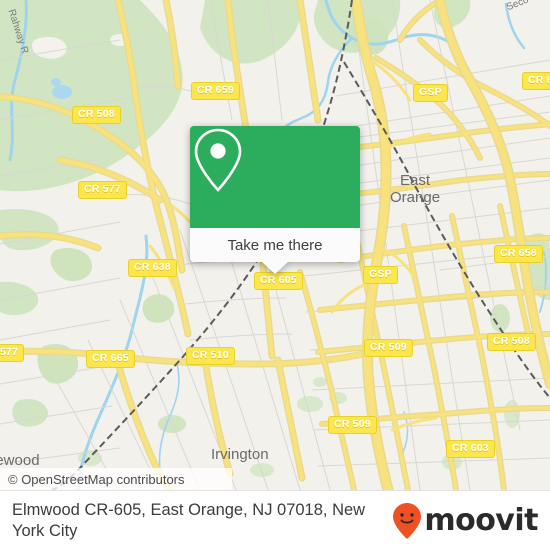 This screenshot has width=550, height=550. I want to click on place-label-east-orange: East Orange, so click(415, 189).